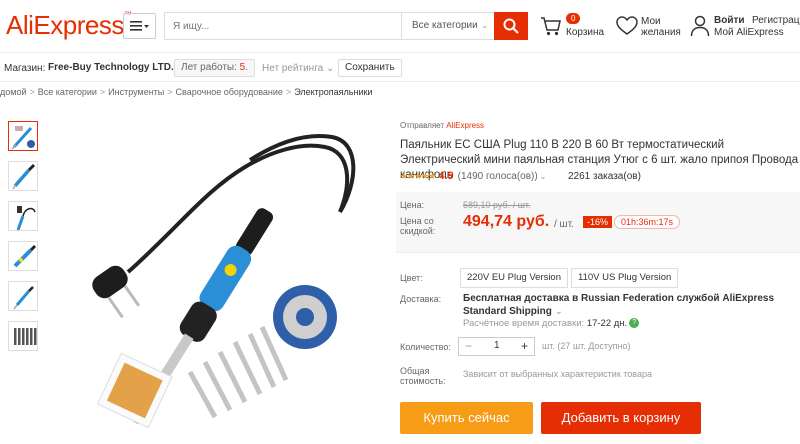  Describe the element at coordinates (411, 278) in the screenshot. I see `color-label: Цвет:` at that location.